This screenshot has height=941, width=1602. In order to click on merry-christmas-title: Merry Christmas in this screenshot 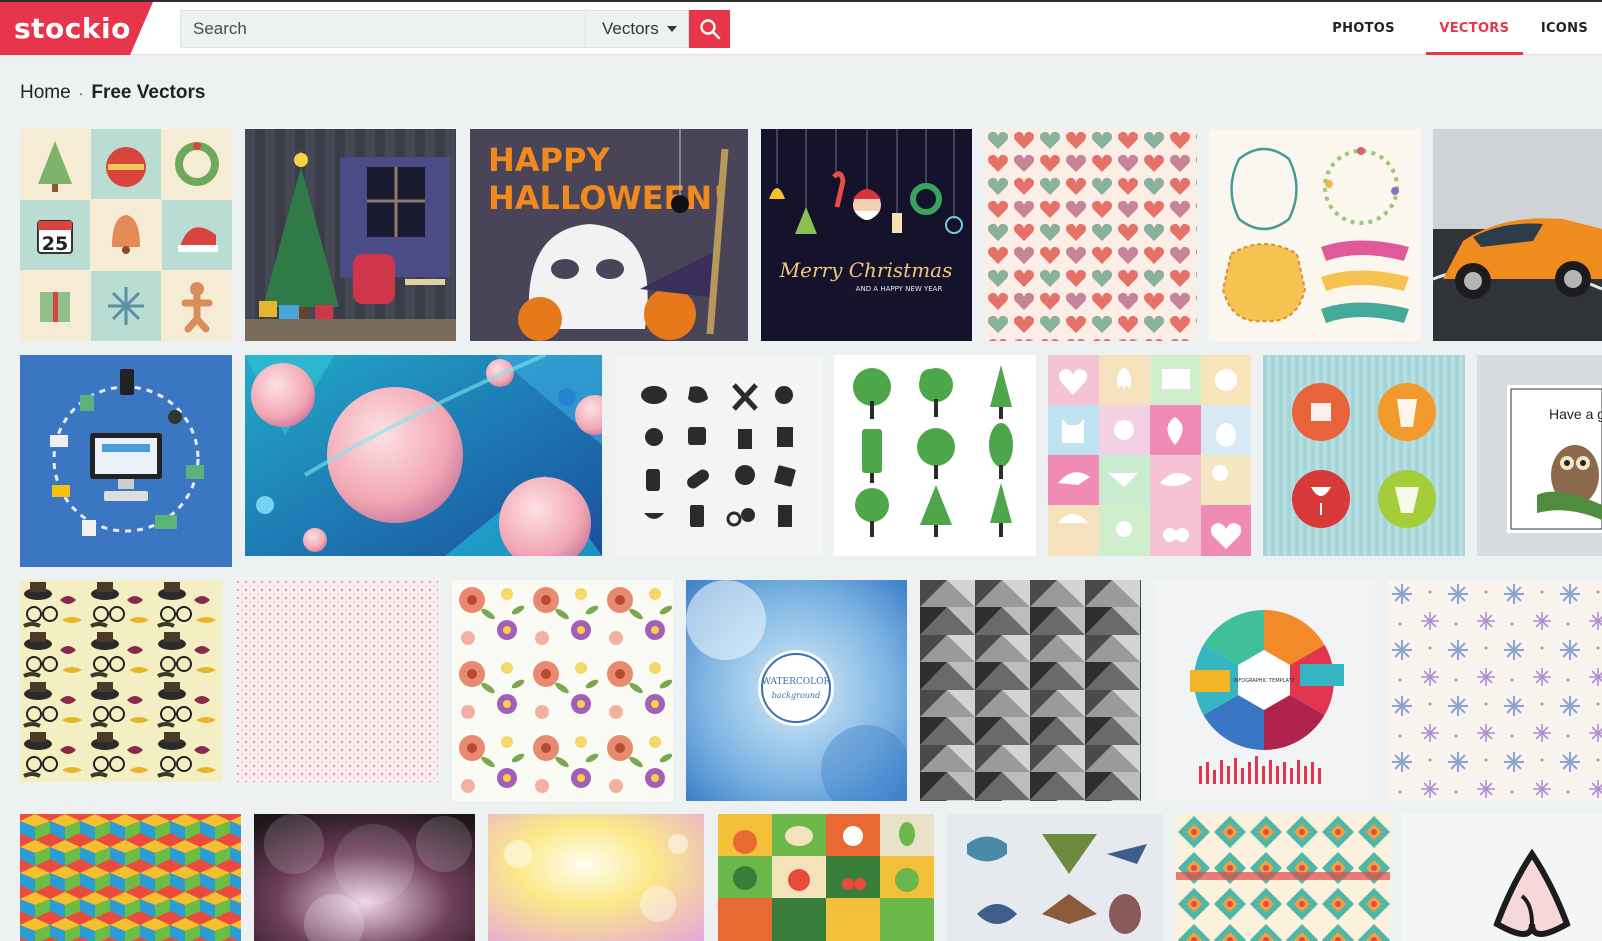, I will do `click(866, 270)`.